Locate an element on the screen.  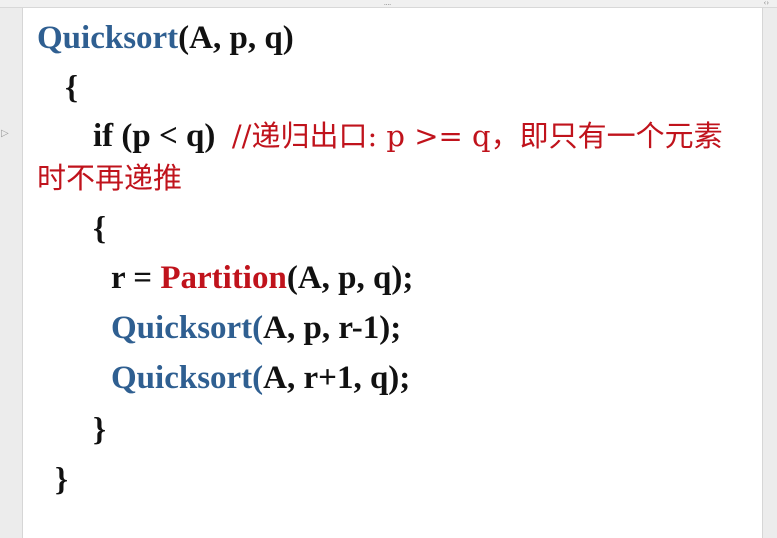
slide-marker-icon: ▷ is located at coordinates (5, 133).